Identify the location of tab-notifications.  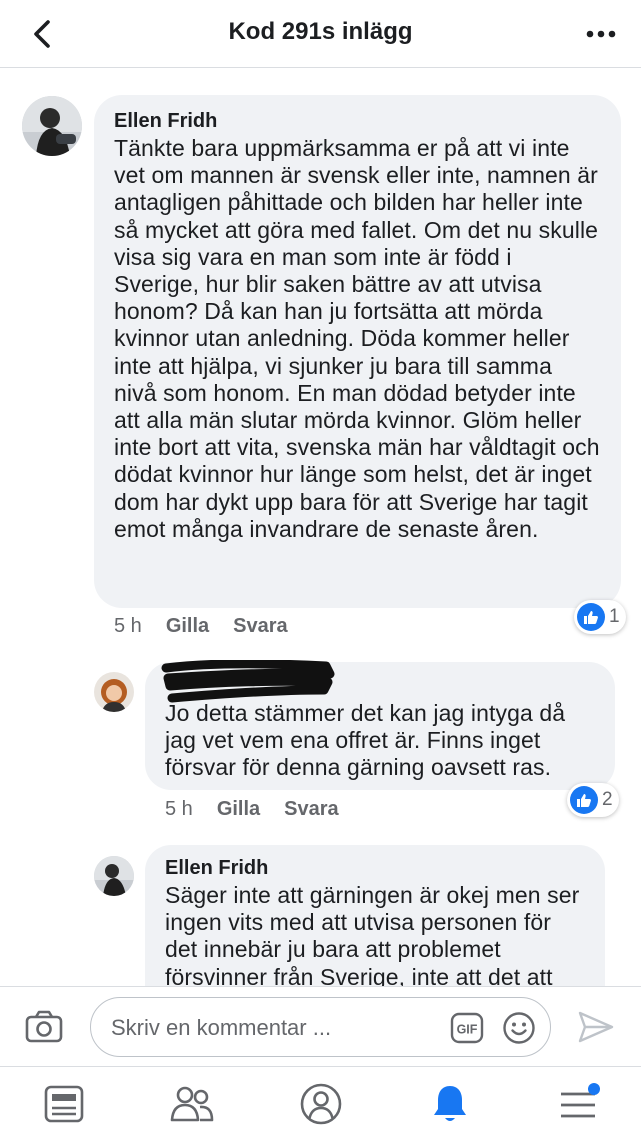
(450, 1104).